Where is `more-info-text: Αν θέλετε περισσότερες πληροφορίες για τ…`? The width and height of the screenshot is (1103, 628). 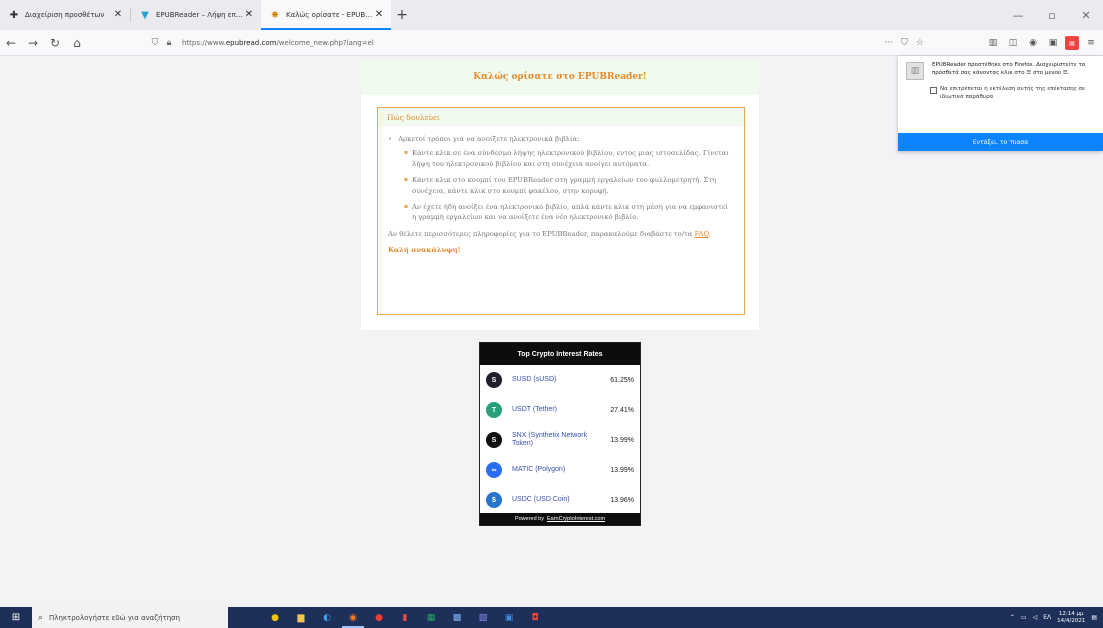 more-info-text: Αν θέλετε περισσότερες πληροφορίες για τ… is located at coordinates (540, 233).